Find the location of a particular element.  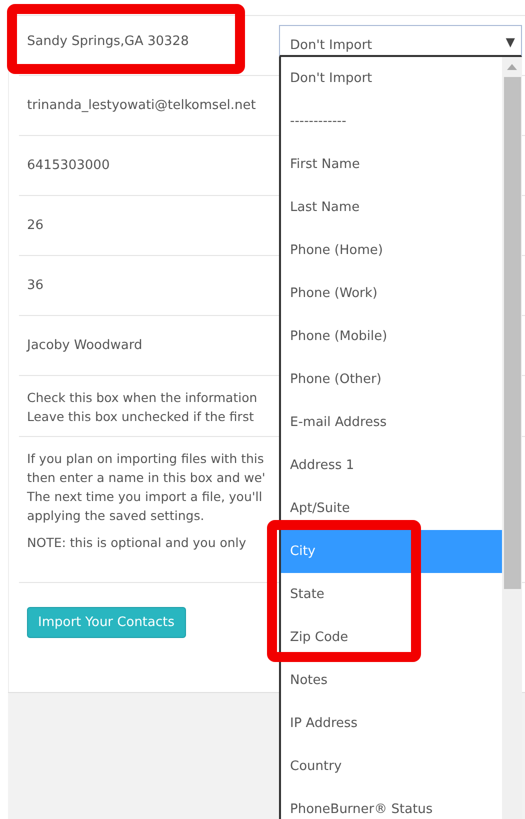

help-text: NOTE: this is optional and you only is located at coordinates (136, 543).